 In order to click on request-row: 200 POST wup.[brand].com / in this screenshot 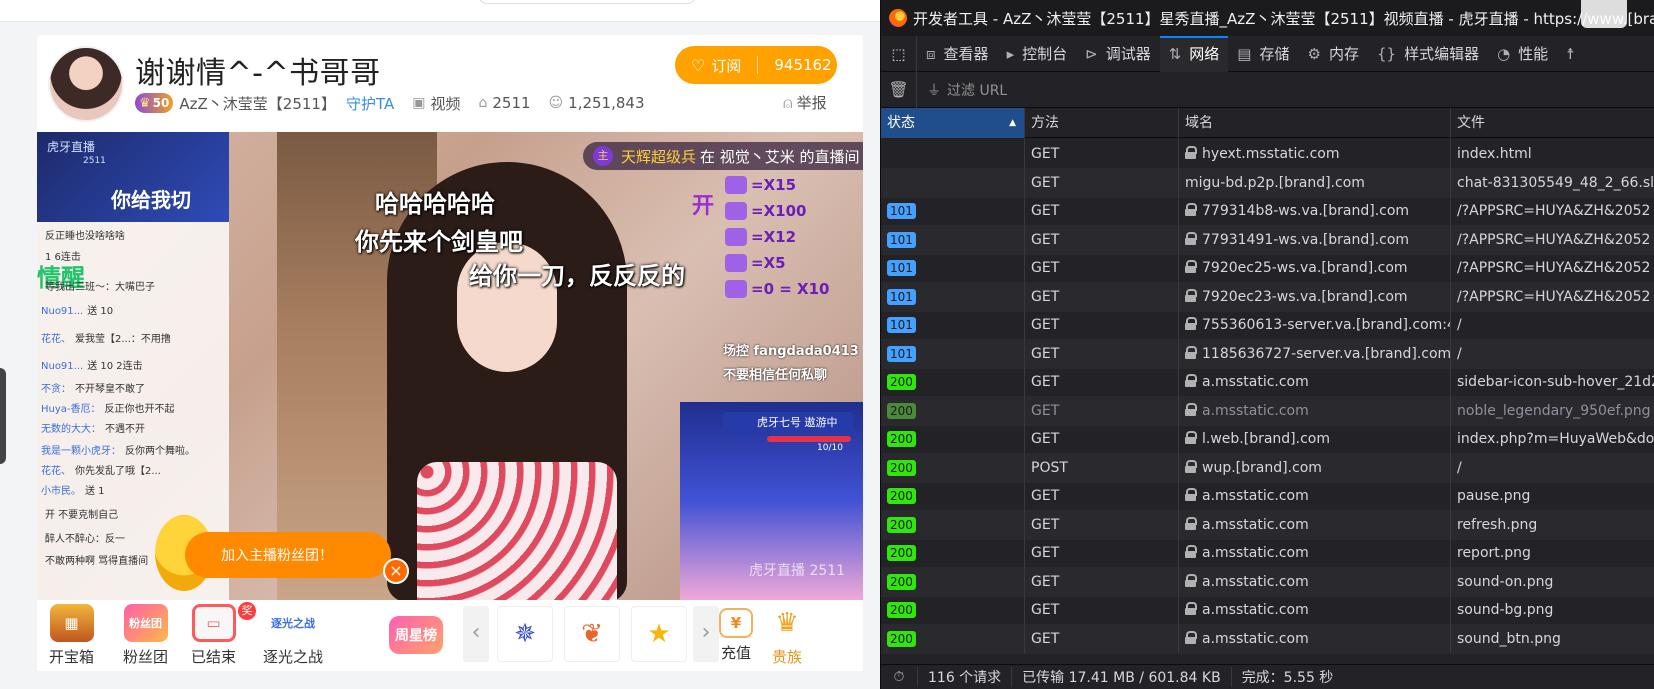, I will do `click(1267, 467)`.